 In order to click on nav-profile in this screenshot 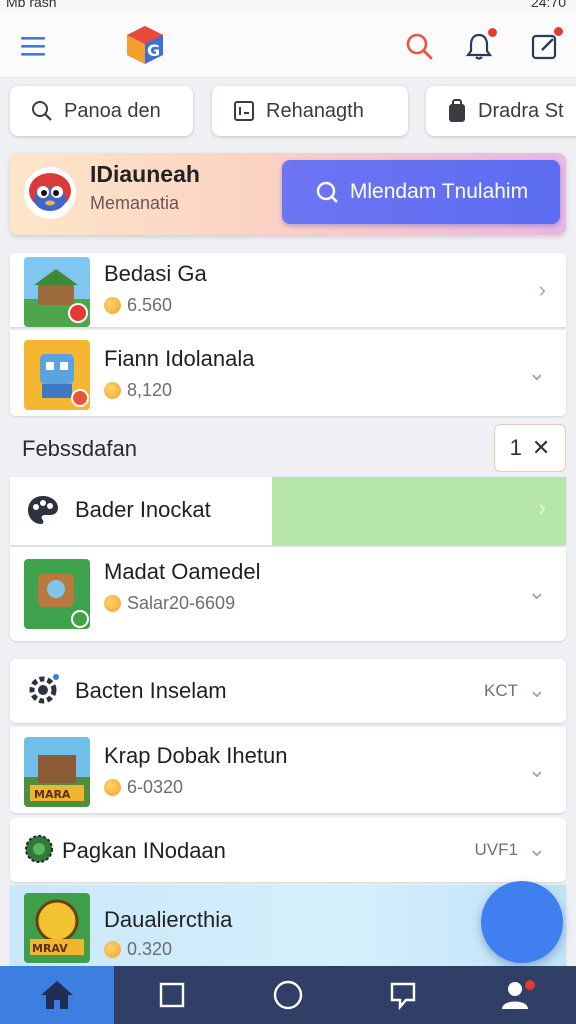, I will do `click(517, 995)`.